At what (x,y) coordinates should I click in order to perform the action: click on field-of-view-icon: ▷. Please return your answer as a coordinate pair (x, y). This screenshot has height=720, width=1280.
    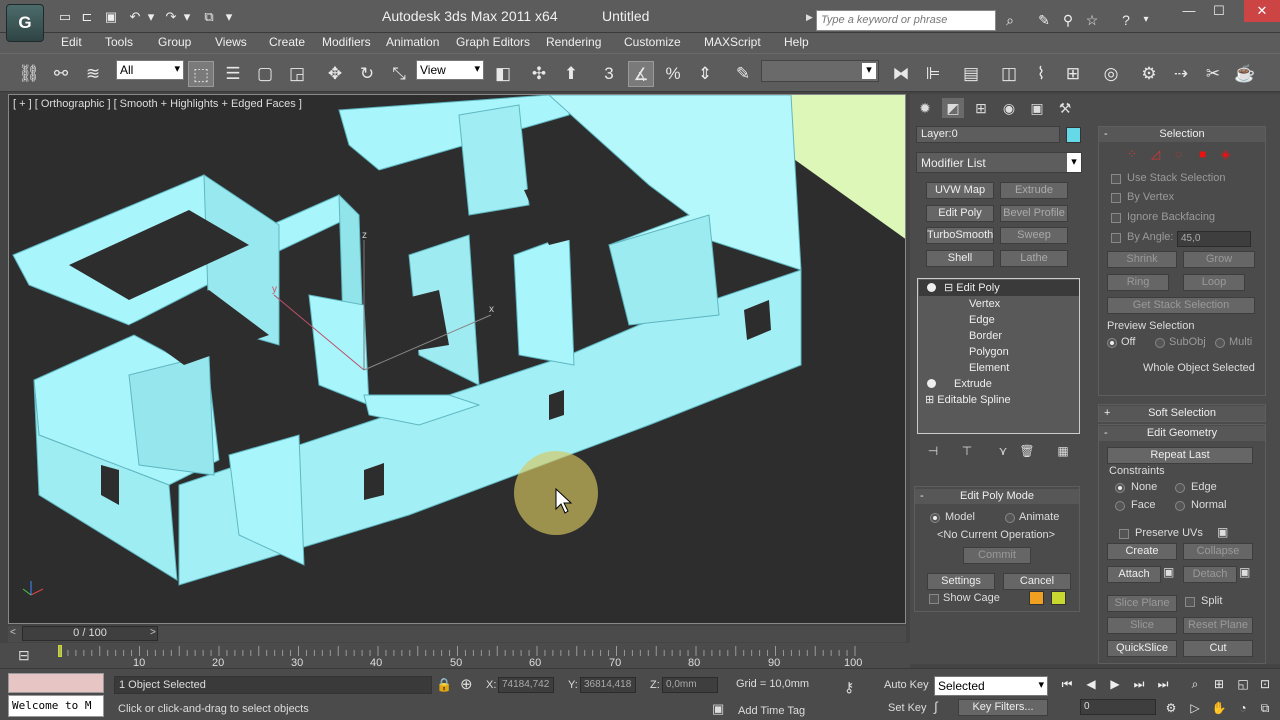
    Looking at the image, I should click on (1195, 708).